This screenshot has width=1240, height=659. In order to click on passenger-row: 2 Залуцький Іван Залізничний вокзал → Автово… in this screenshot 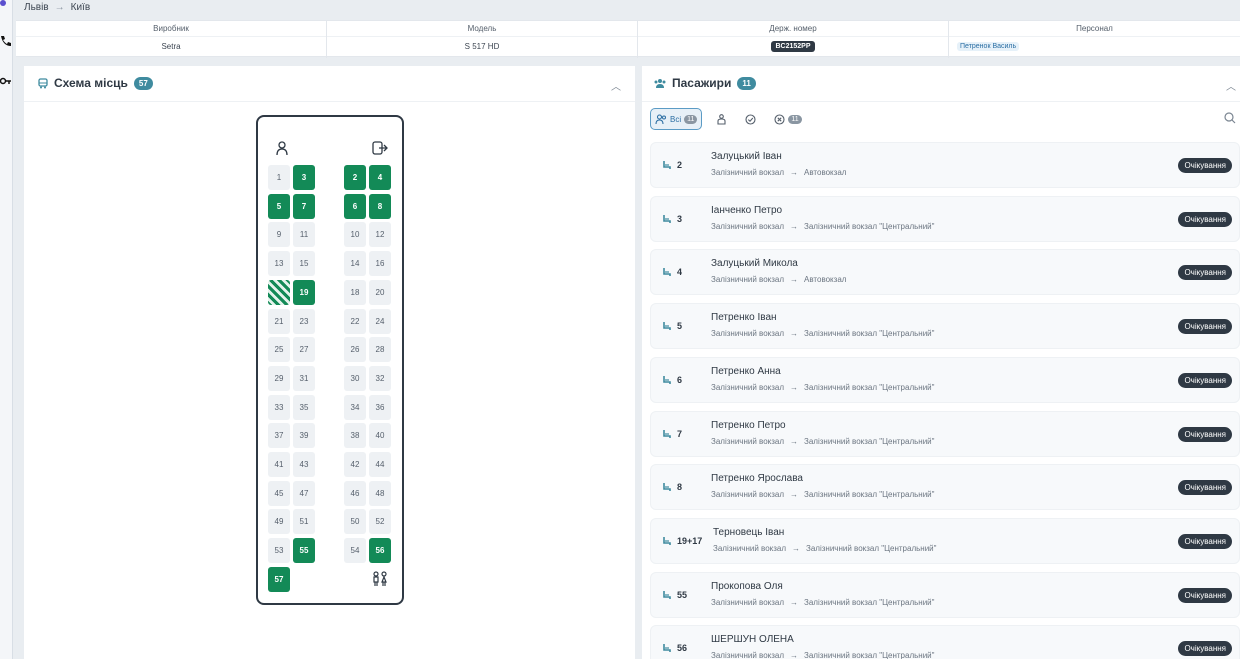, I will do `click(945, 165)`.